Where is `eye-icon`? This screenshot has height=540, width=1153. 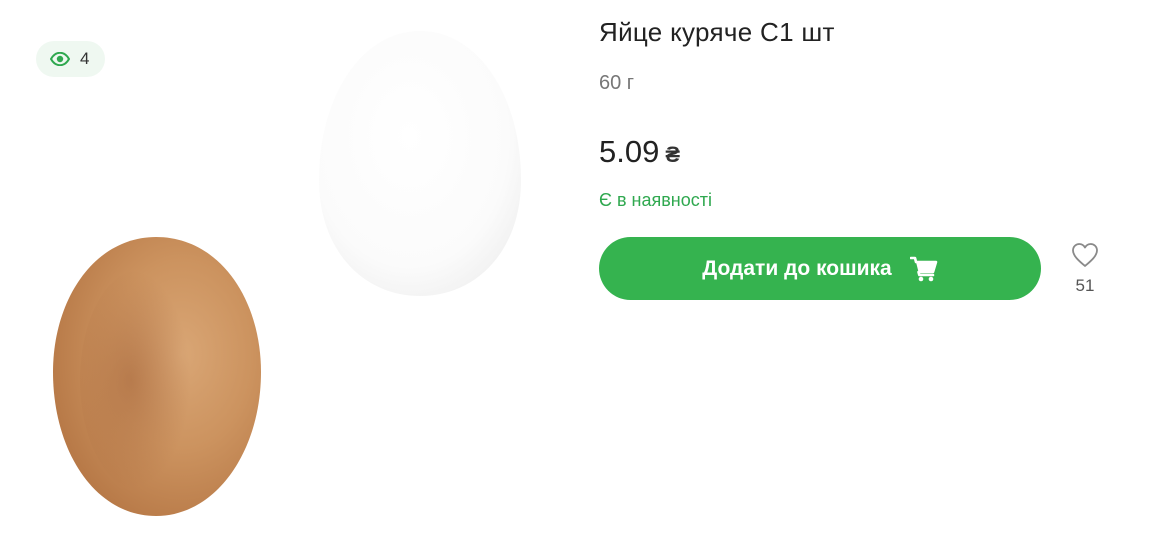 eye-icon is located at coordinates (60, 59).